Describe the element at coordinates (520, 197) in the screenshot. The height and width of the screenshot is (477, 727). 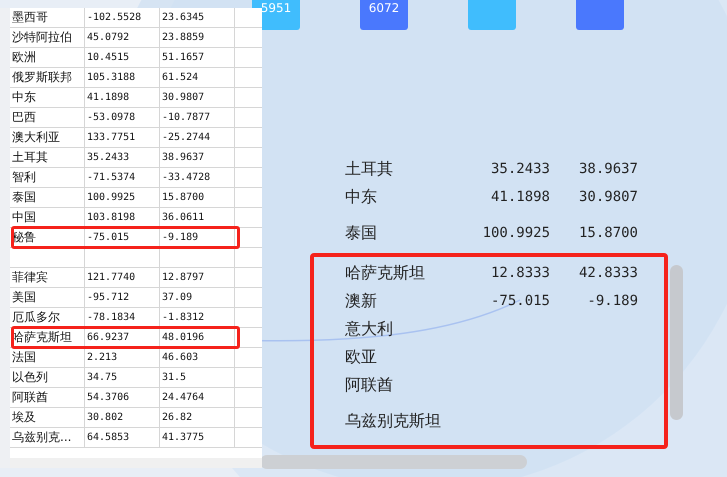
I see `longitude-value: 41.1898` at that location.